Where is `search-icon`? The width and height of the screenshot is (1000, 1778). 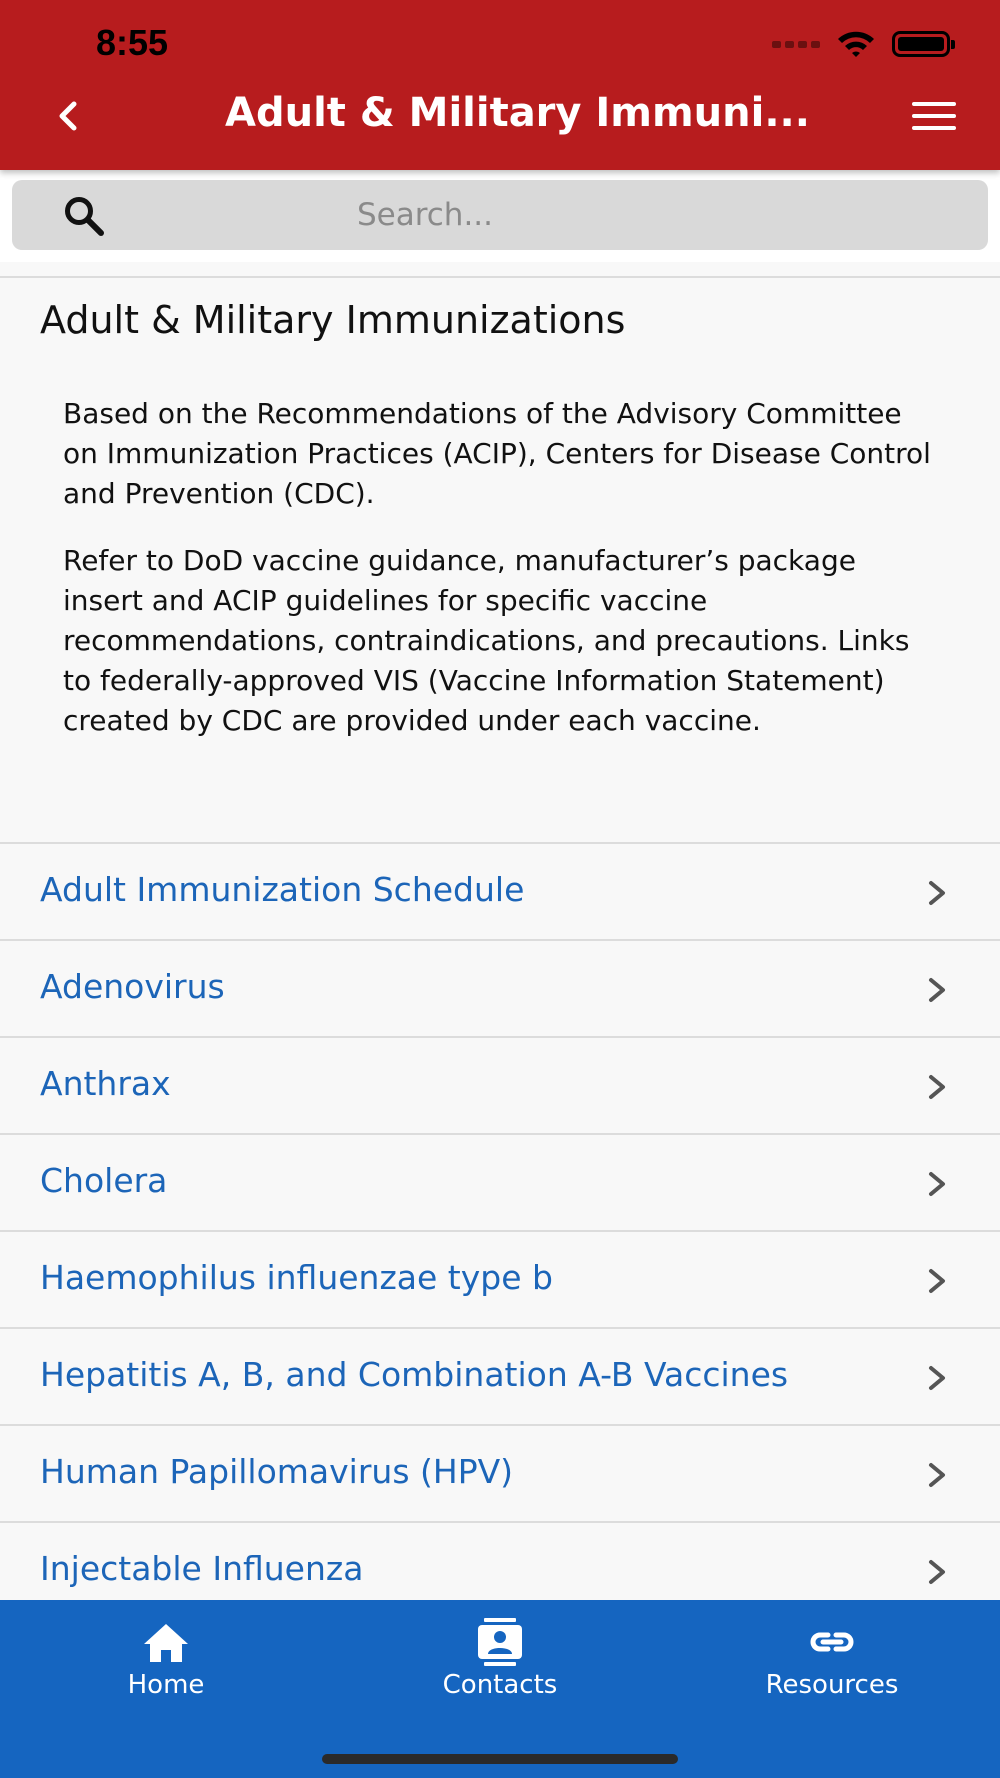 search-icon is located at coordinates (84, 216).